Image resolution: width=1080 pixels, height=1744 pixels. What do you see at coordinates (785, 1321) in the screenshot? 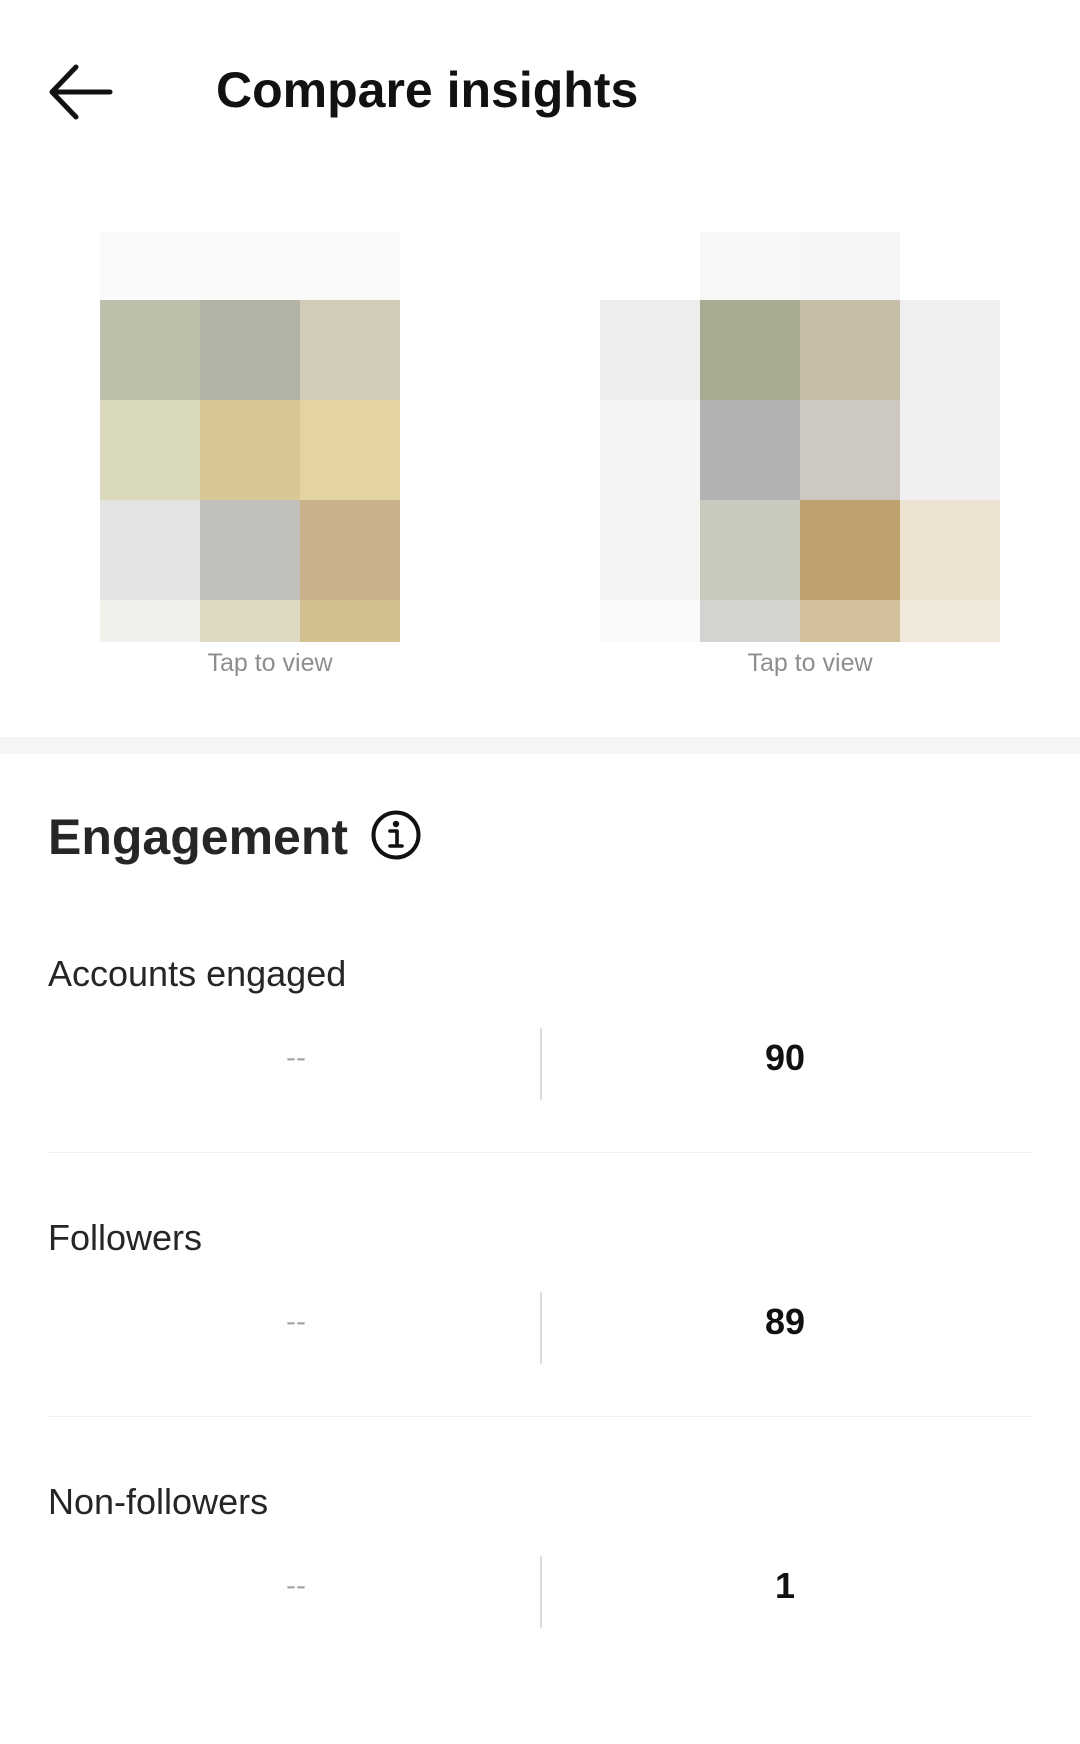
I see `metric-right-value: 89` at bounding box center [785, 1321].